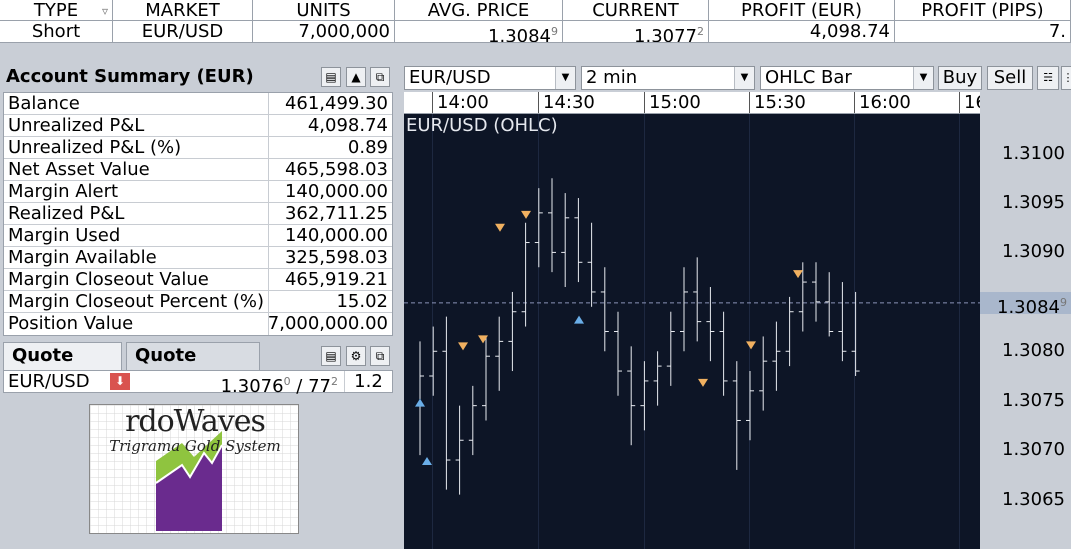 The height and width of the screenshot is (549, 1071). I want to click on account-summary-label: Position Value, so click(71, 323).